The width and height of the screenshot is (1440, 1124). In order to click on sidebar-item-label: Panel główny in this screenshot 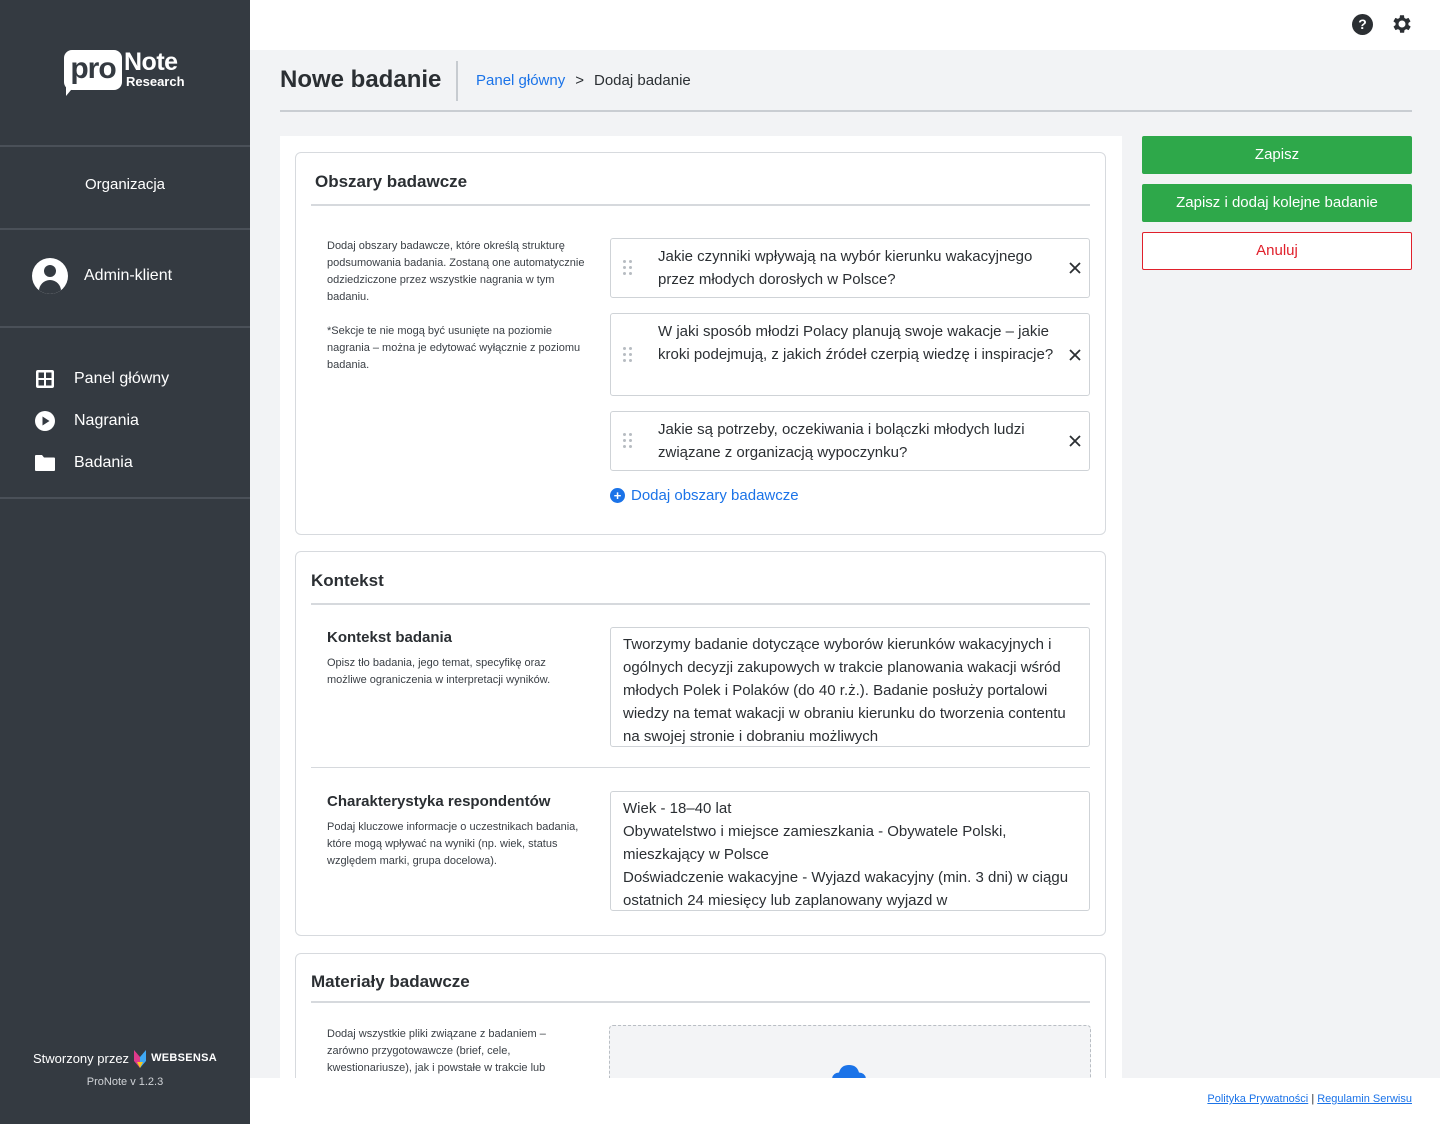, I will do `click(122, 378)`.